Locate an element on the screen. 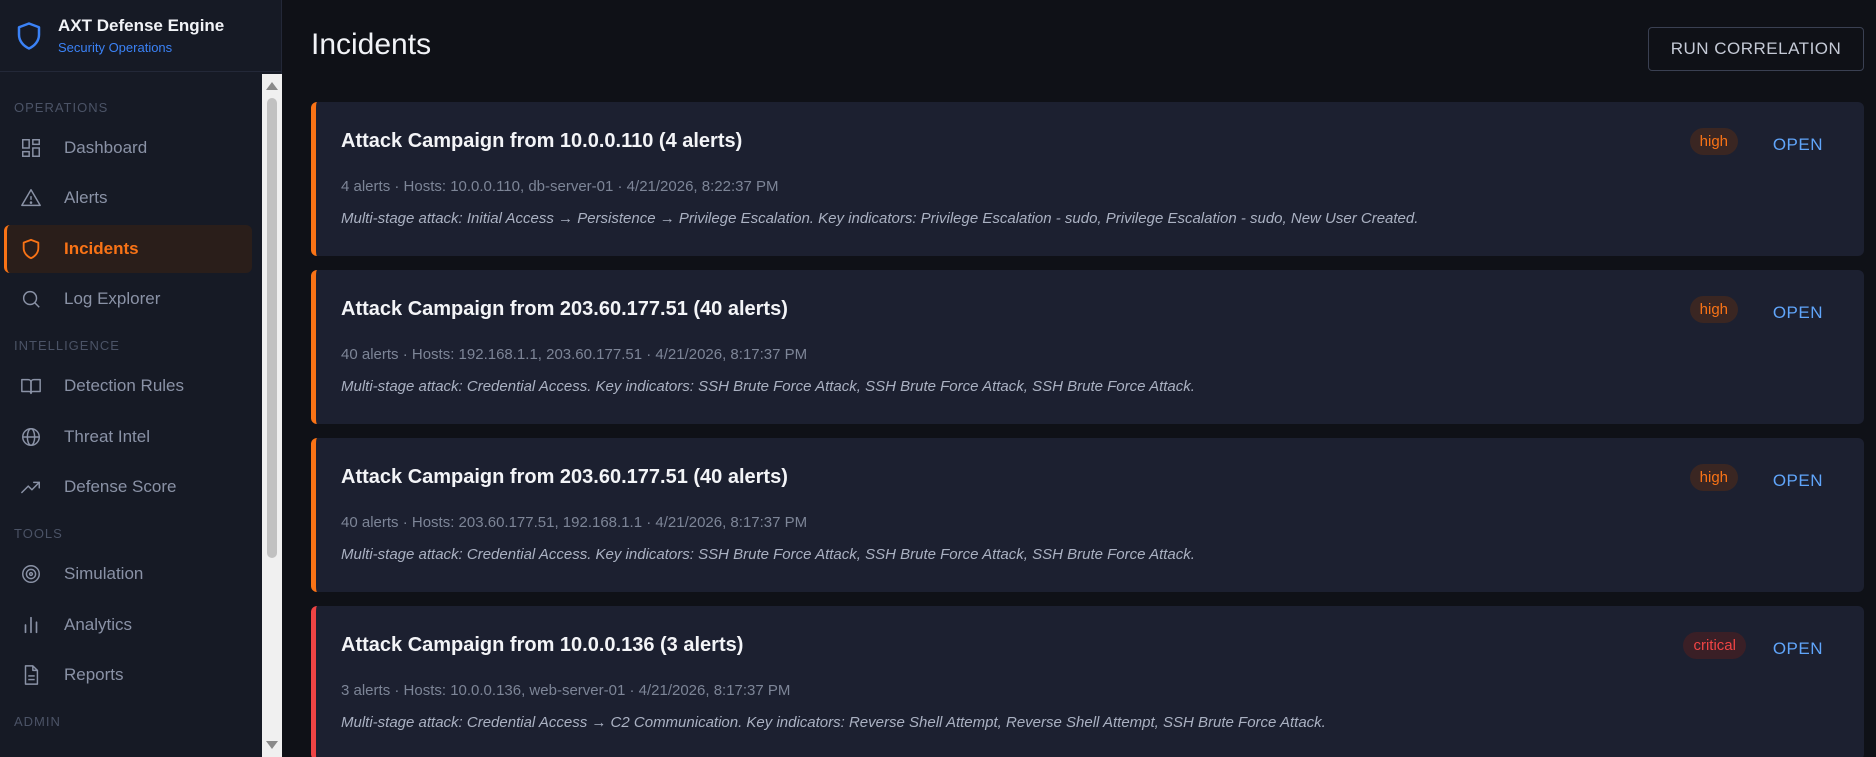 This screenshot has width=1876, height=757. brand-subtitle: Security Operations is located at coordinates (115, 47).